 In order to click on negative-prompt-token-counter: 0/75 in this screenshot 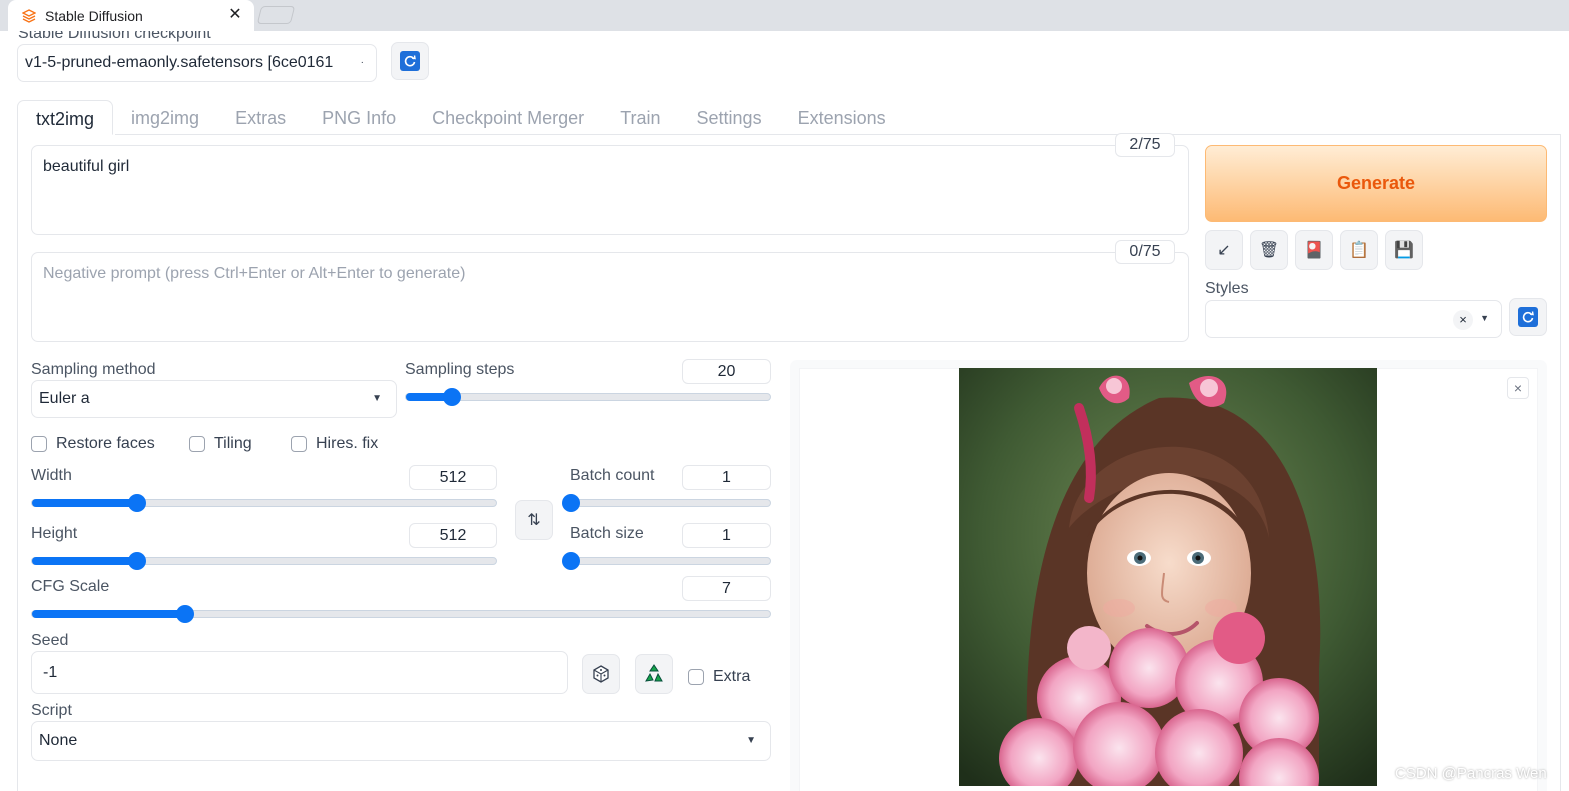, I will do `click(1145, 252)`.